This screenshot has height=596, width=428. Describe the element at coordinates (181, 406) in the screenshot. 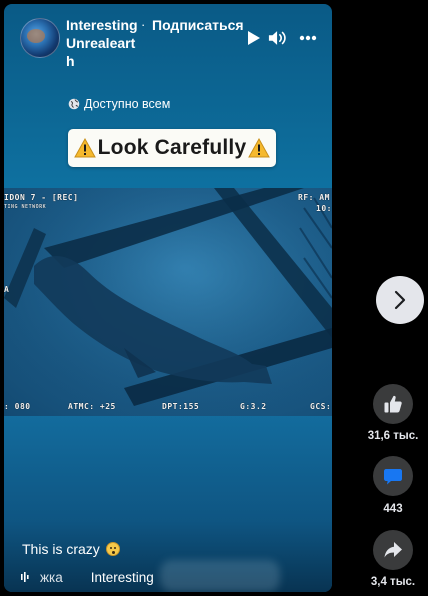

I see `osd-bottom-3: DPT:155` at that location.